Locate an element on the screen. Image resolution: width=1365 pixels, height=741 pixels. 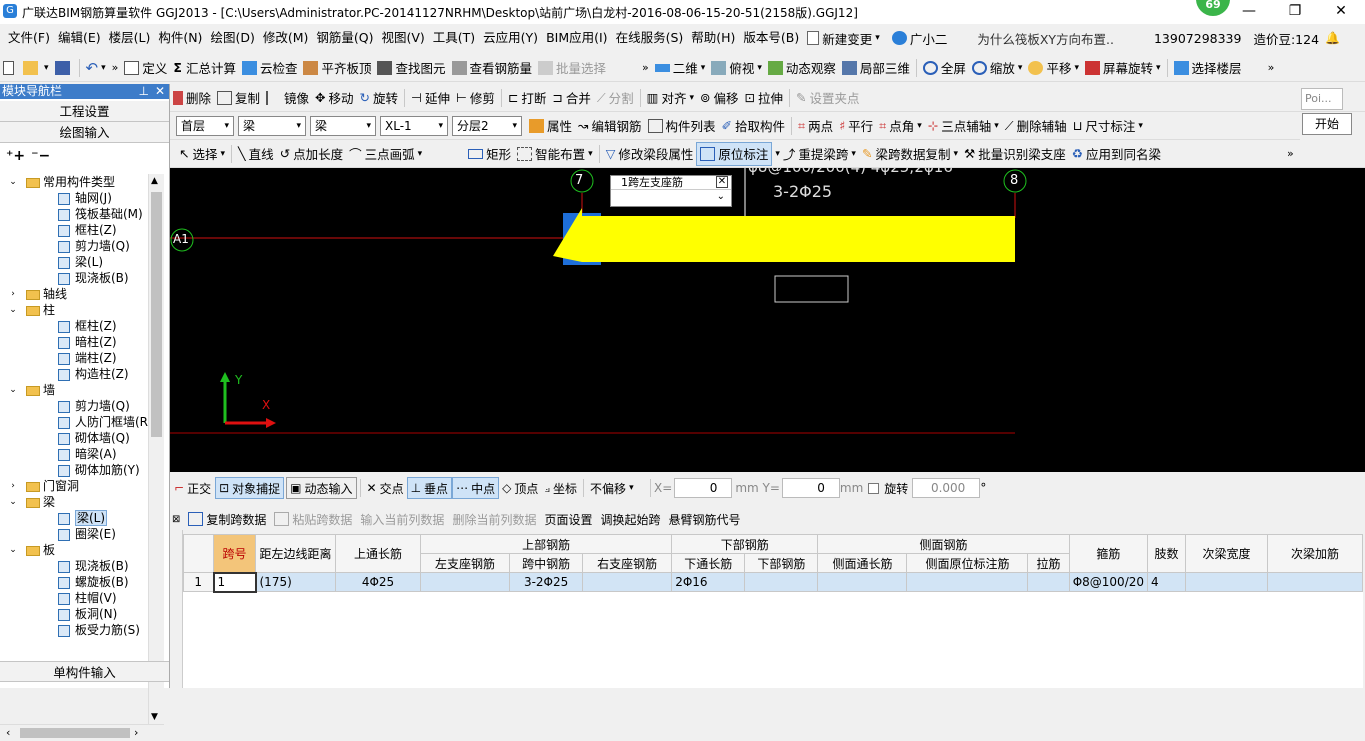
modify-span-button: ▽ 修改梁段属性 is located at coordinates (650, 154).